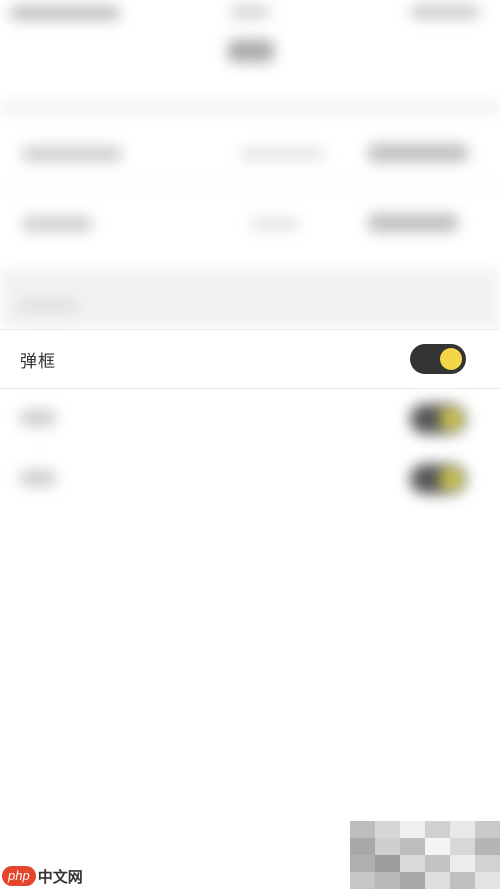 The height and width of the screenshot is (889, 500). I want to click on watermark: php 中文网, so click(42, 876).